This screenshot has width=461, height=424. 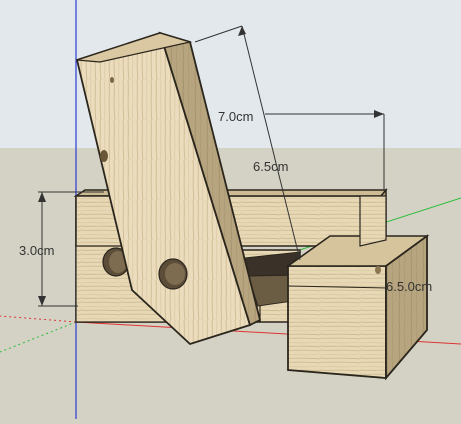 What do you see at coordinates (36, 250) in the screenshot?
I see `dimension-label-3cm: 3.0cm` at bounding box center [36, 250].